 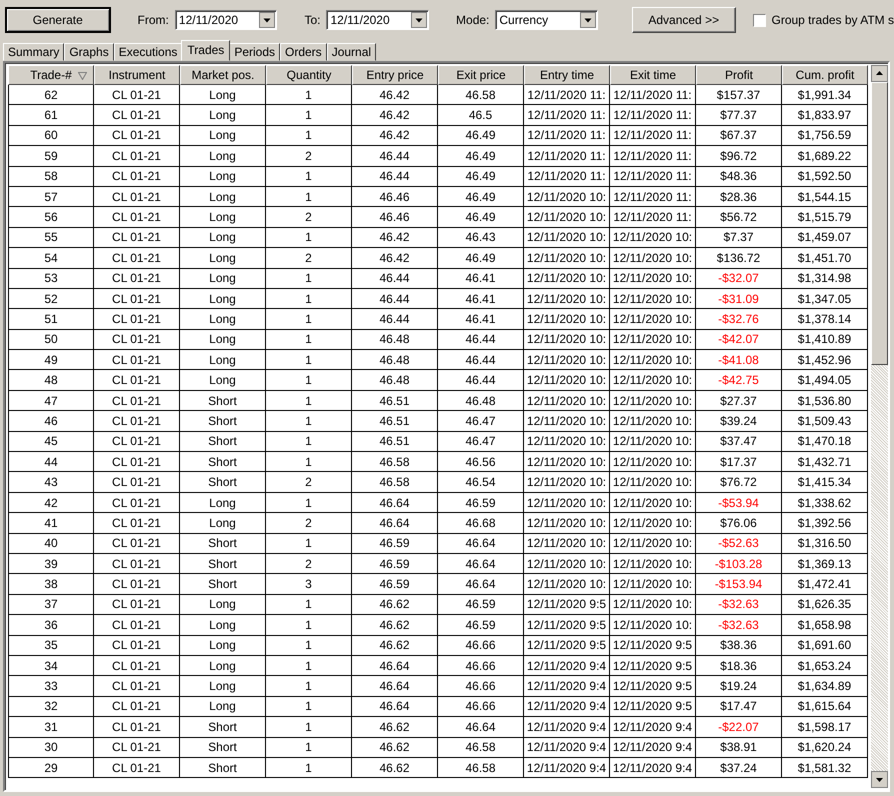 I want to click on table-cell: 46.64, so click(x=481, y=564).